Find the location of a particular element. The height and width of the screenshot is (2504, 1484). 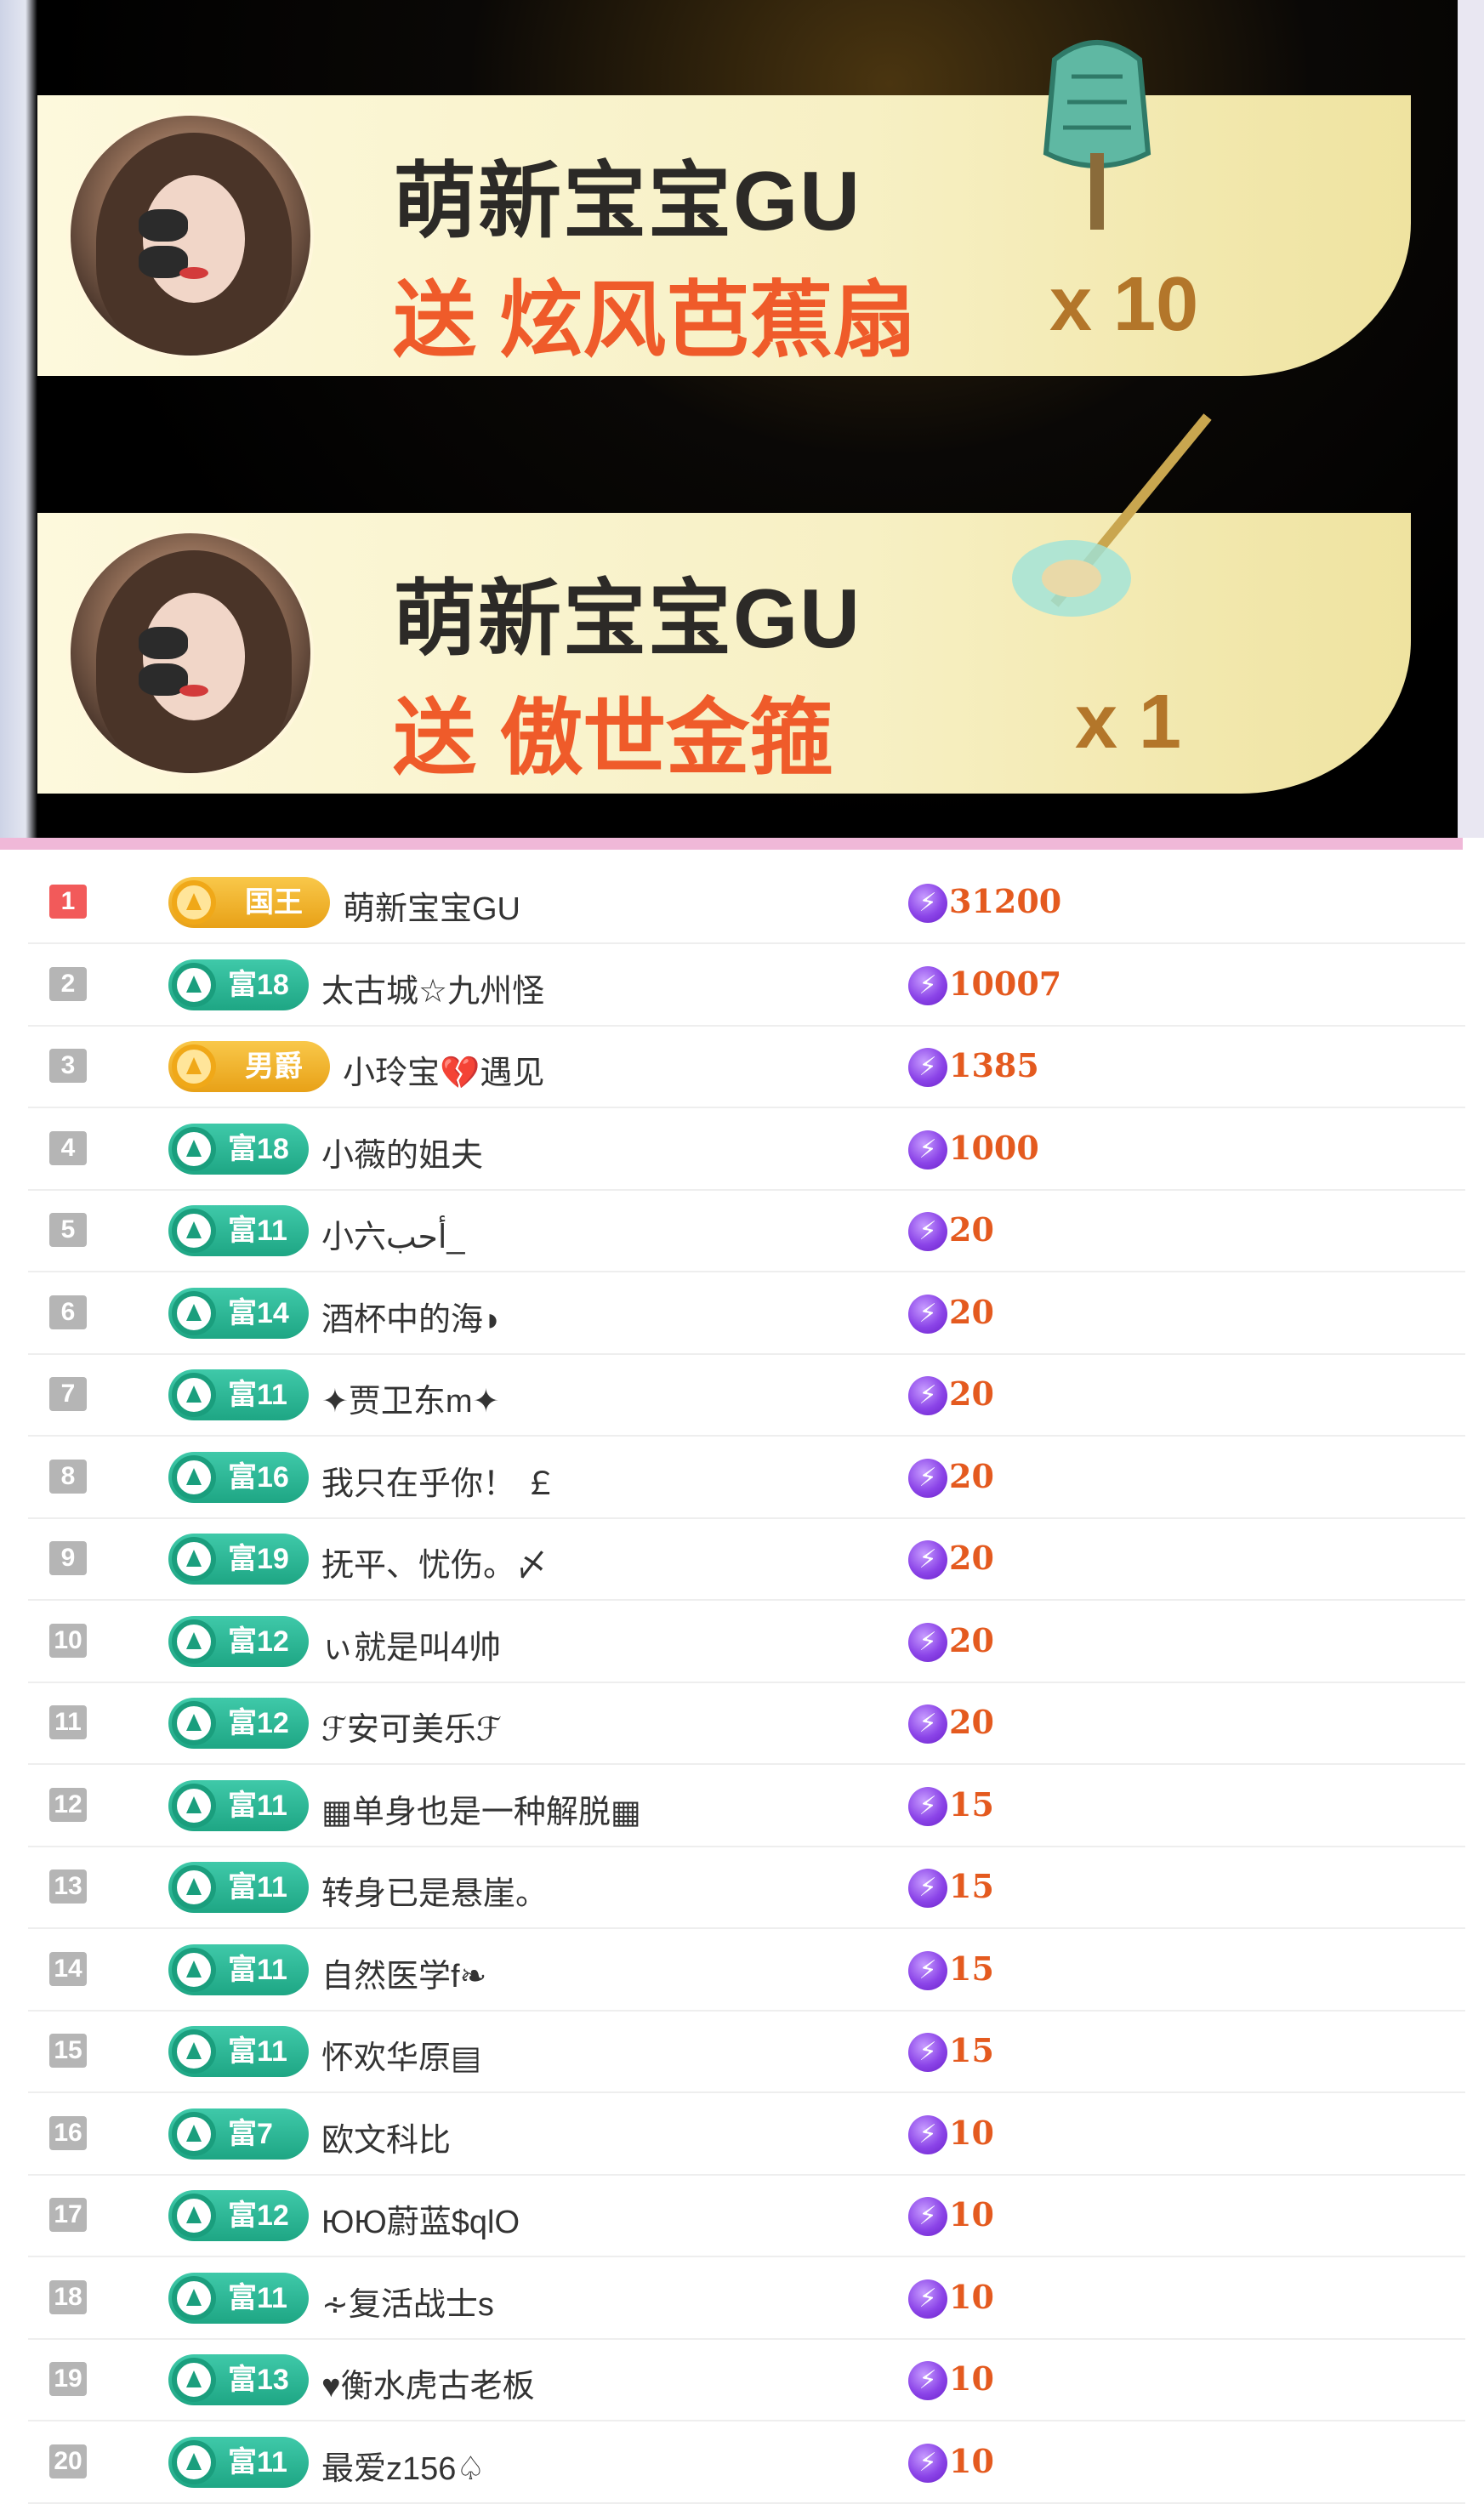

user-name: 小玲宝💔遇见 is located at coordinates (443, 1069).